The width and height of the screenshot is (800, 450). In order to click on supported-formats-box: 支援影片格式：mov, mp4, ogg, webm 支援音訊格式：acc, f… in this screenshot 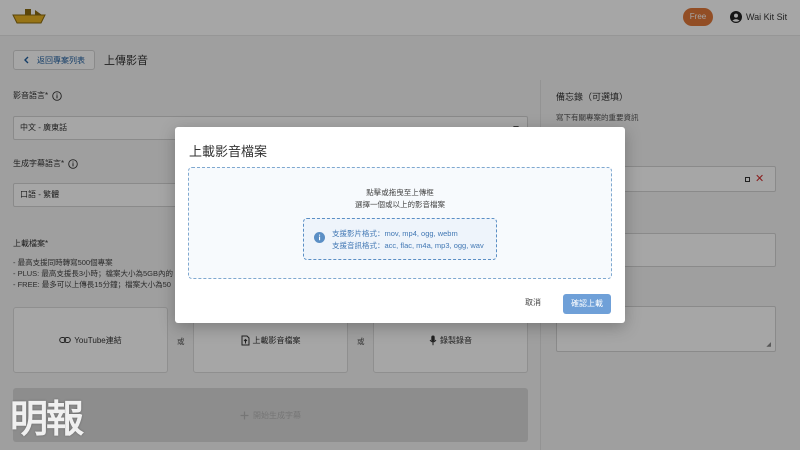, I will do `click(400, 239)`.